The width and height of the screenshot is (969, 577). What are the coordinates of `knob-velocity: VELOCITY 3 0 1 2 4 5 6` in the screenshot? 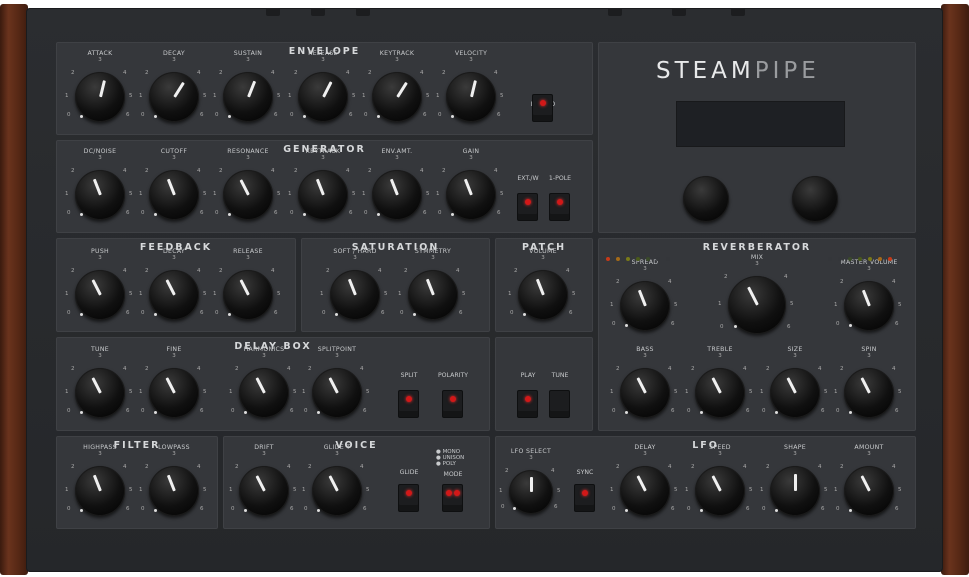 It's located at (470, 87).